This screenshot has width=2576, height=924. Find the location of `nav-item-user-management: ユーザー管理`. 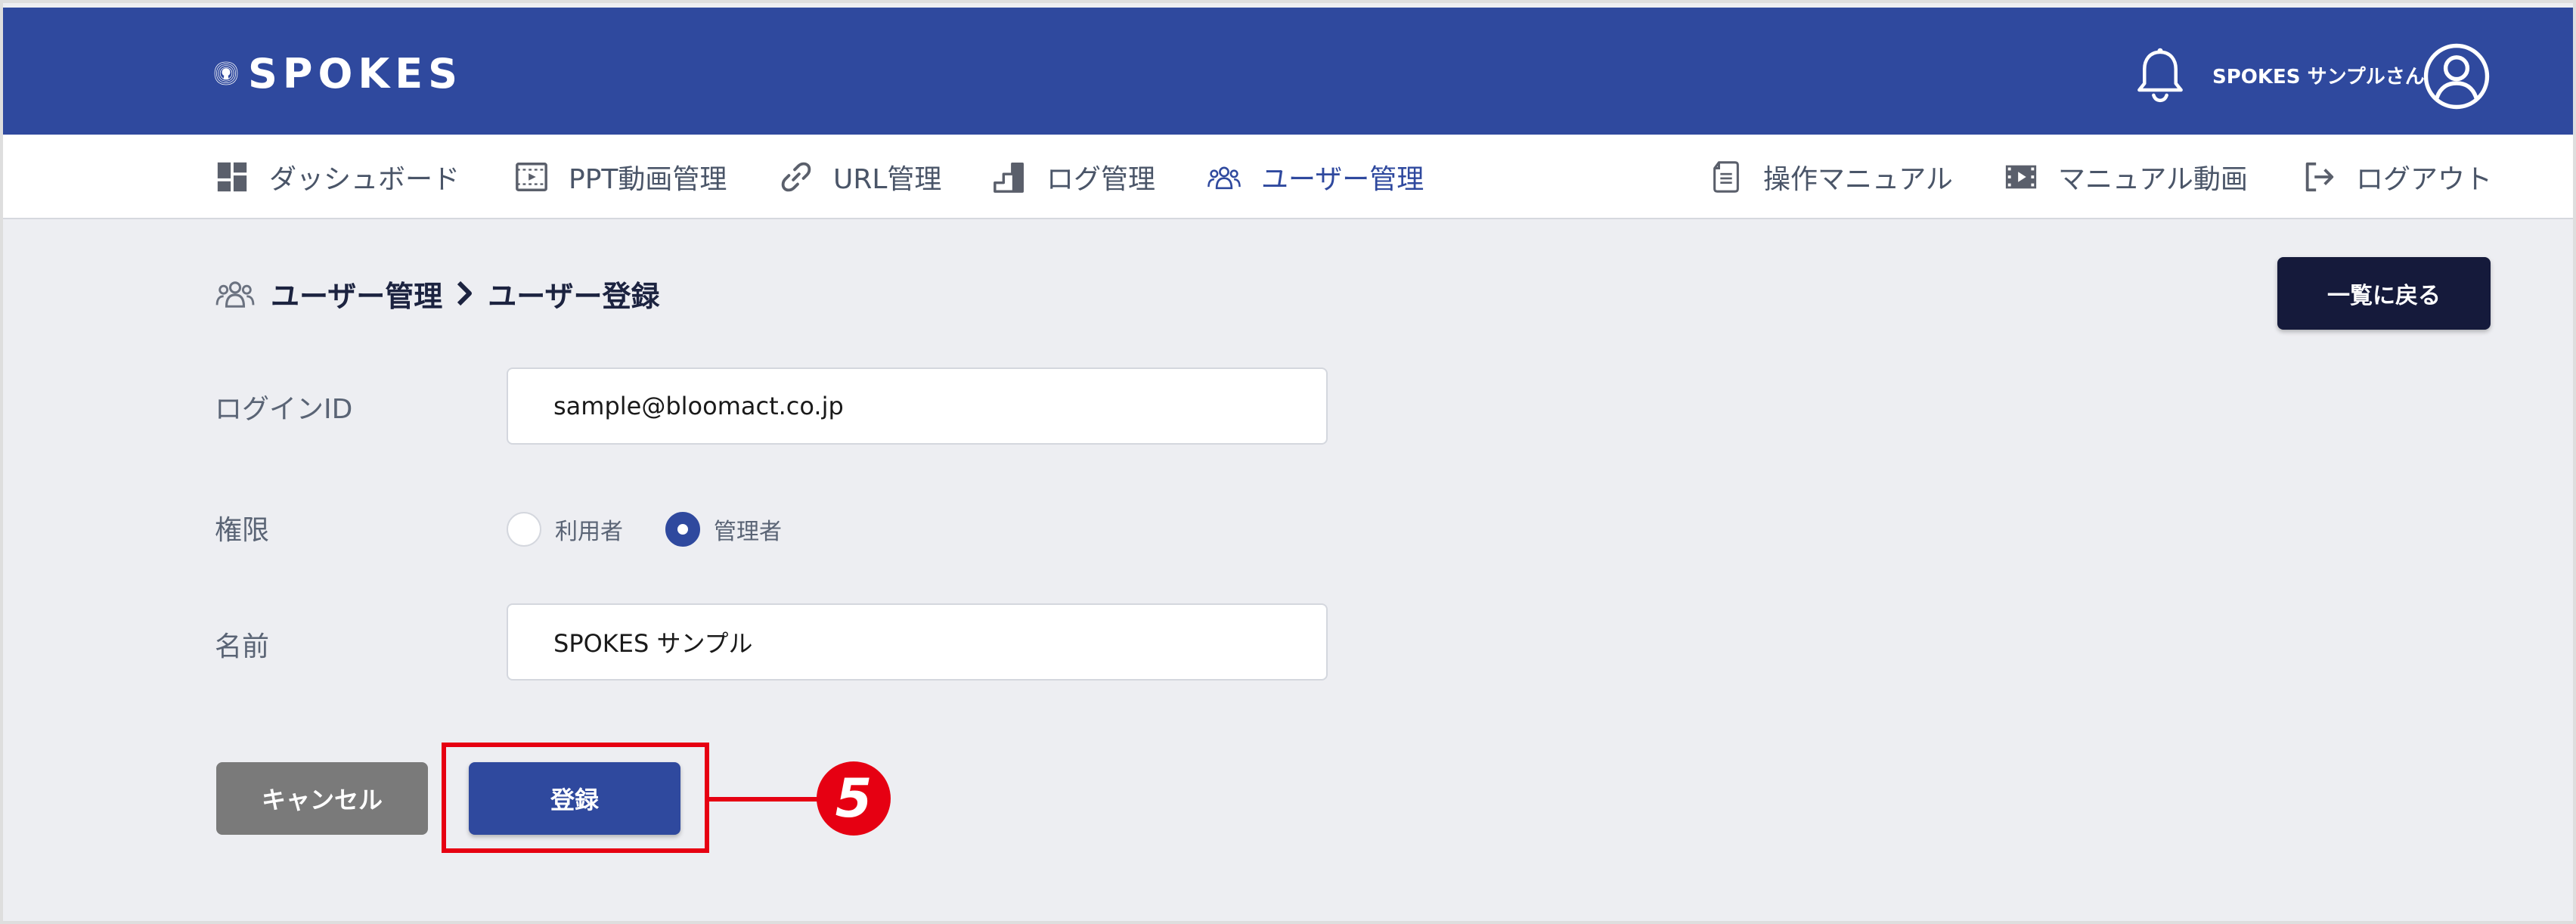

nav-item-user-management: ユーザー管理 is located at coordinates (1315, 177).